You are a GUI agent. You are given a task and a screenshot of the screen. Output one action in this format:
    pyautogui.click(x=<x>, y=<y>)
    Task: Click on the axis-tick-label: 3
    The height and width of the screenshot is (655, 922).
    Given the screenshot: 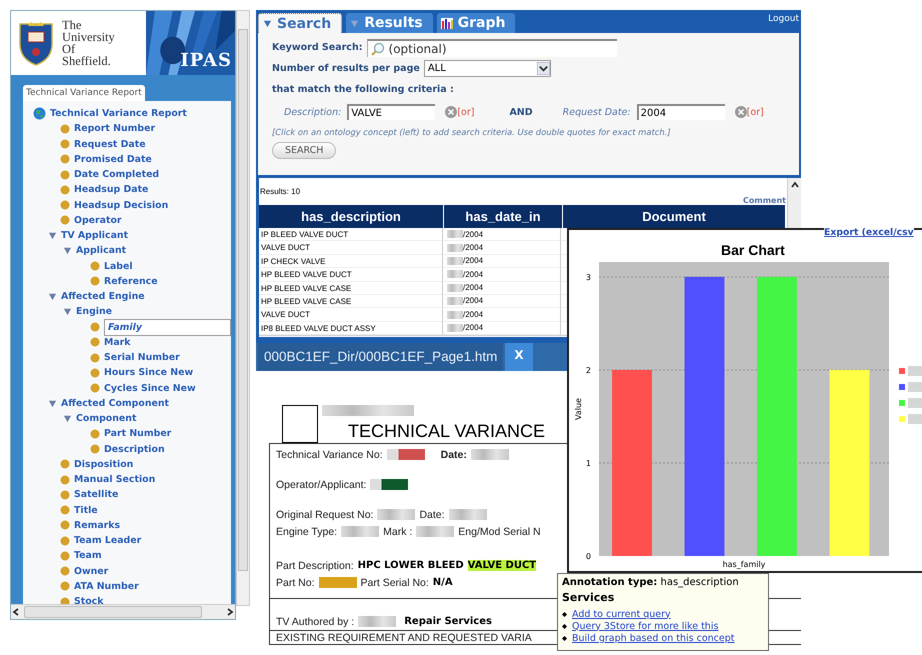 What is the action you would take?
    pyautogui.click(x=588, y=277)
    